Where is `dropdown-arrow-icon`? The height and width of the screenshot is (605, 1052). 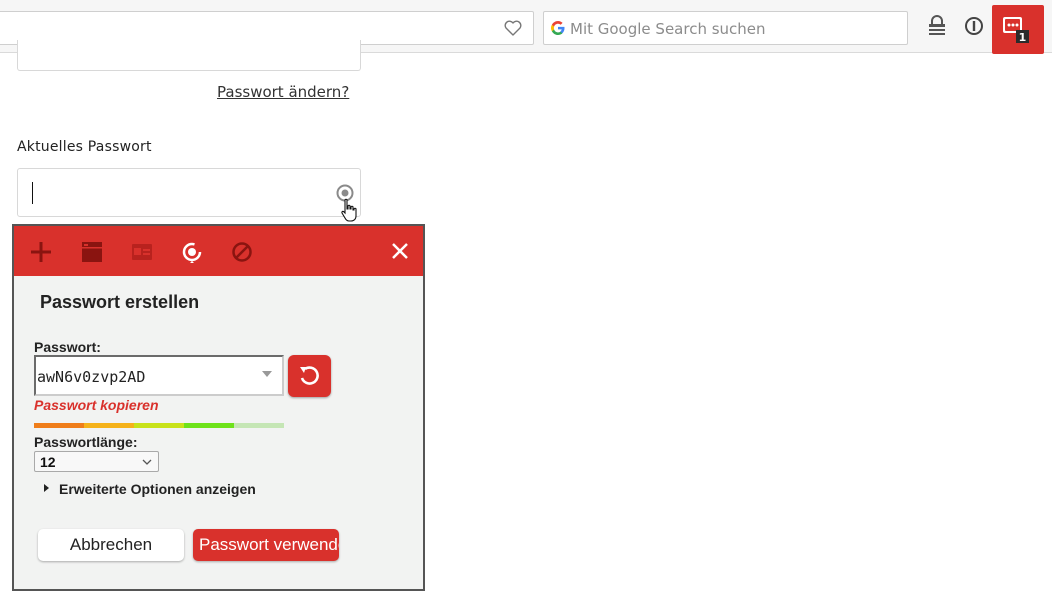
dropdown-arrow-icon is located at coordinates (267, 374).